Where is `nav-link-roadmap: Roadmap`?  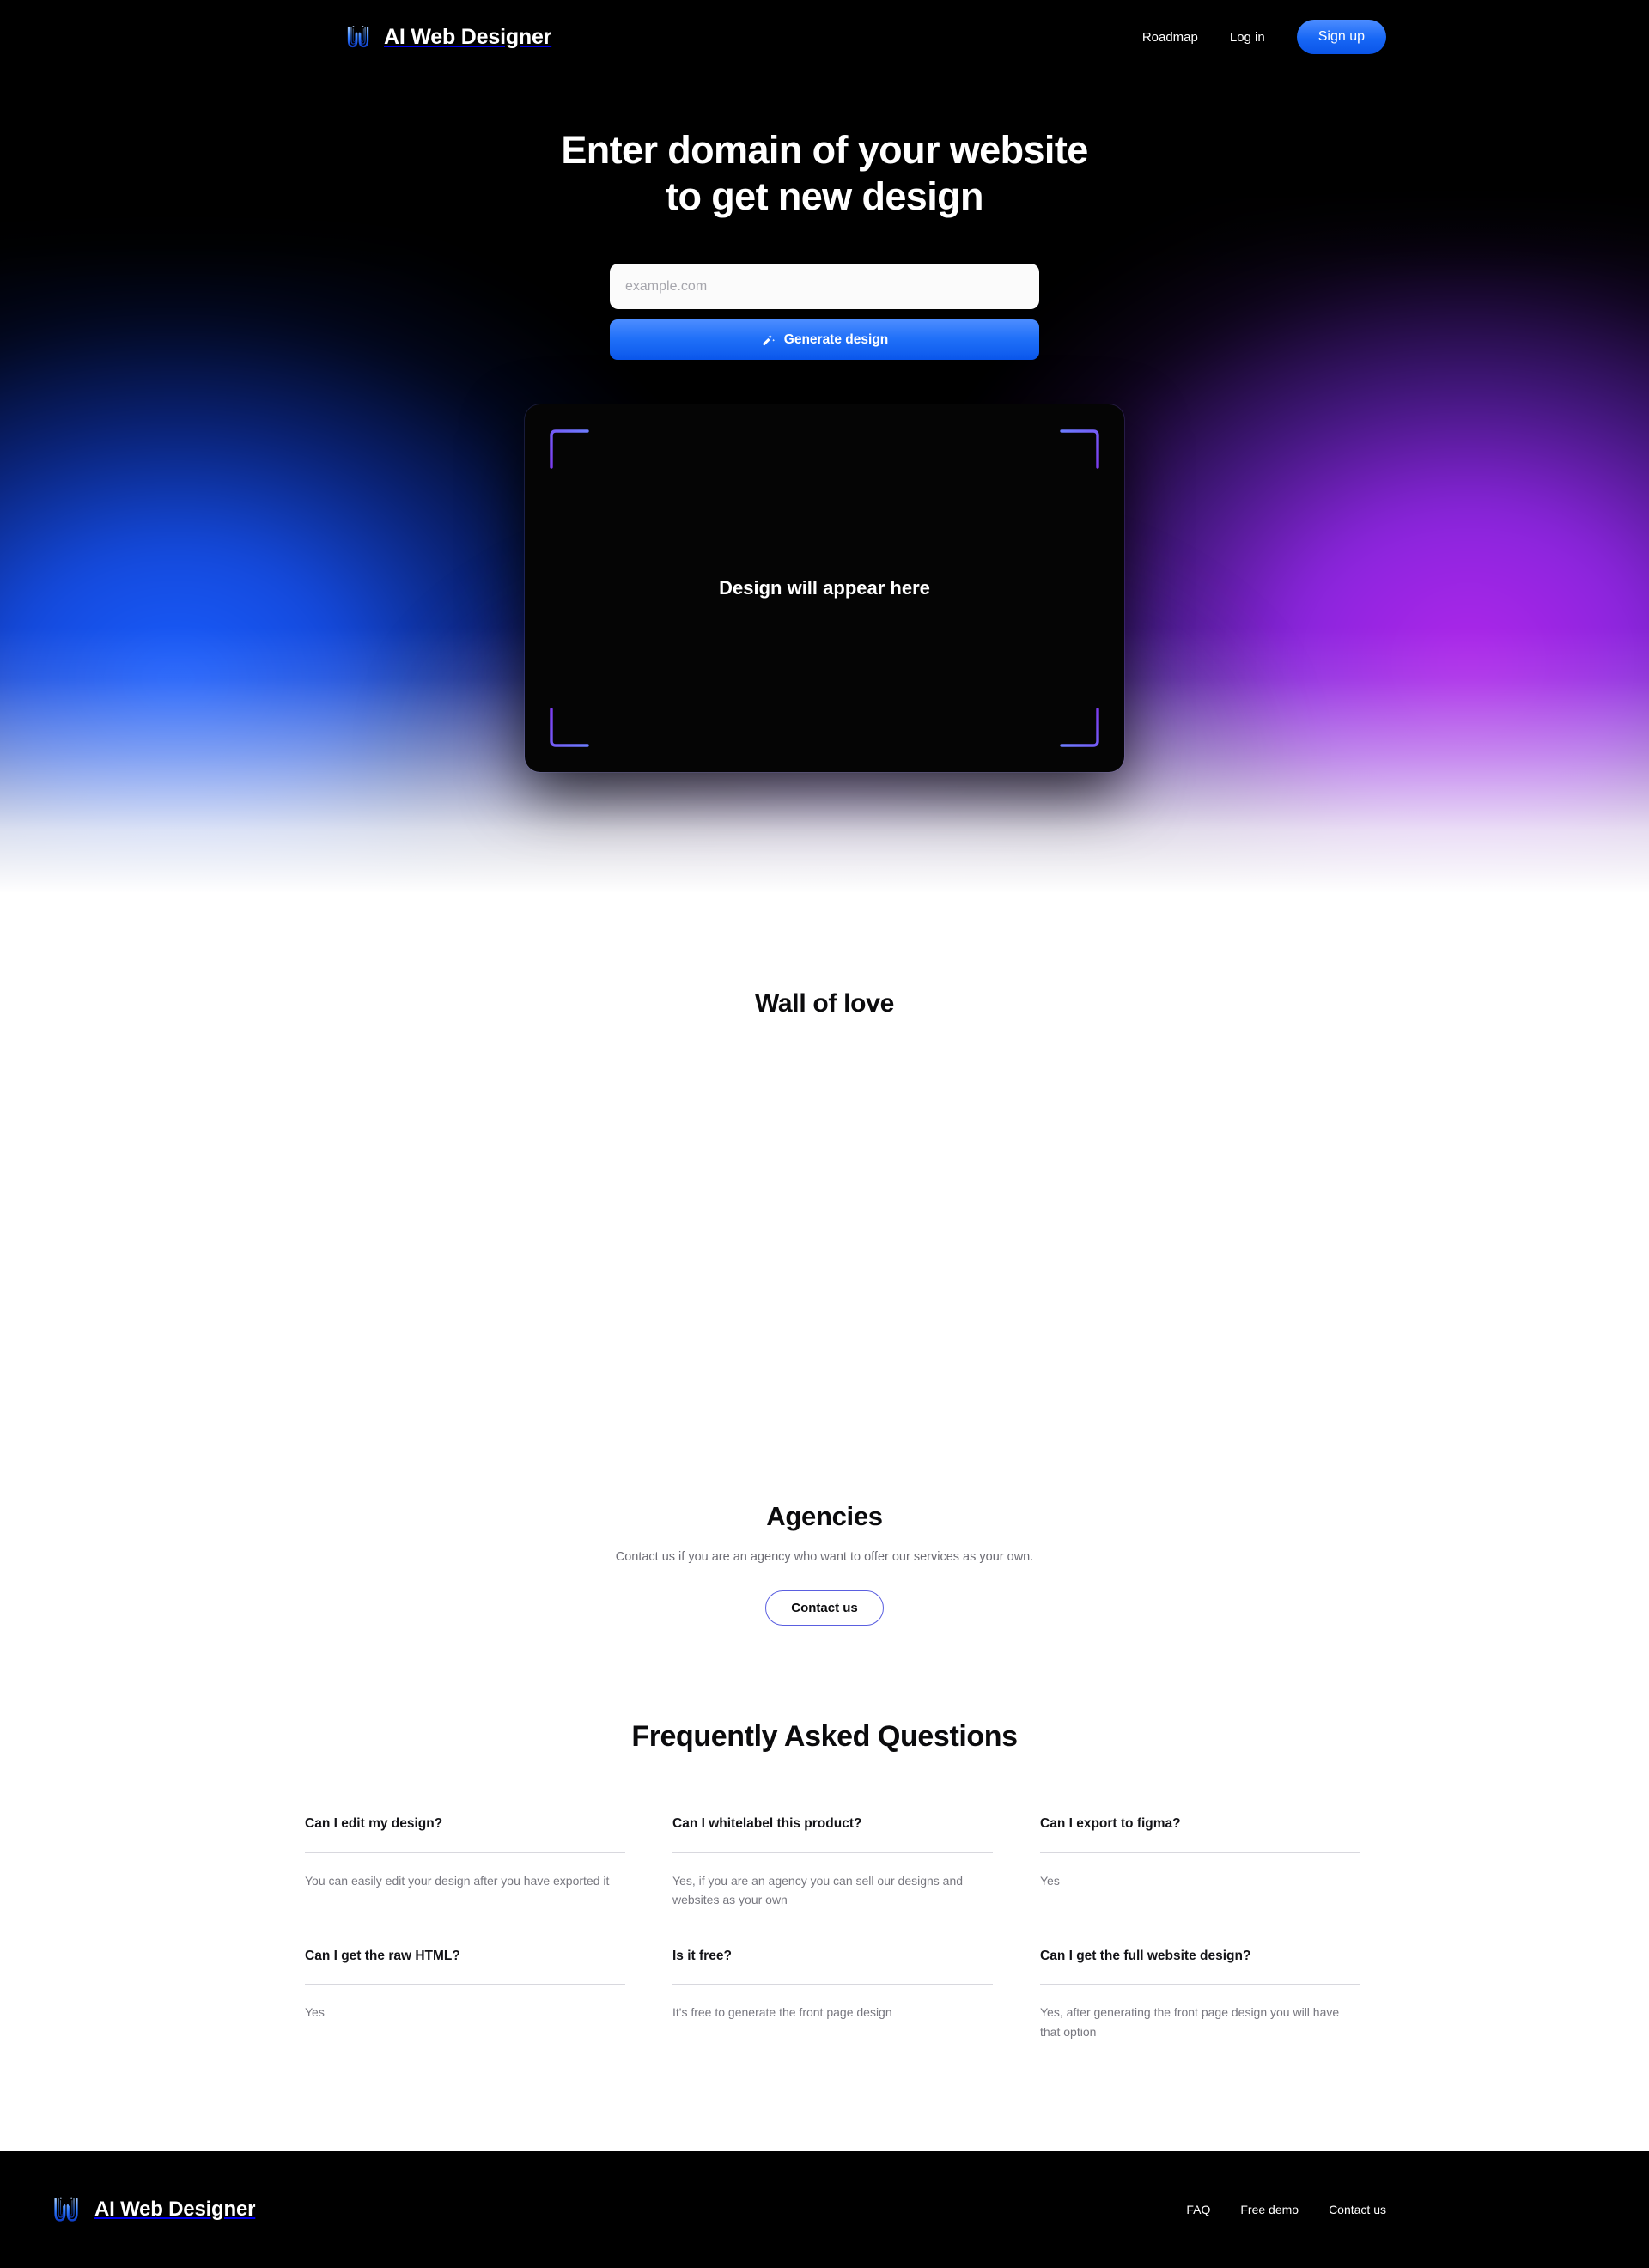
nav-link-roadmap: Roadmap is located at coordinates (1170, 37).